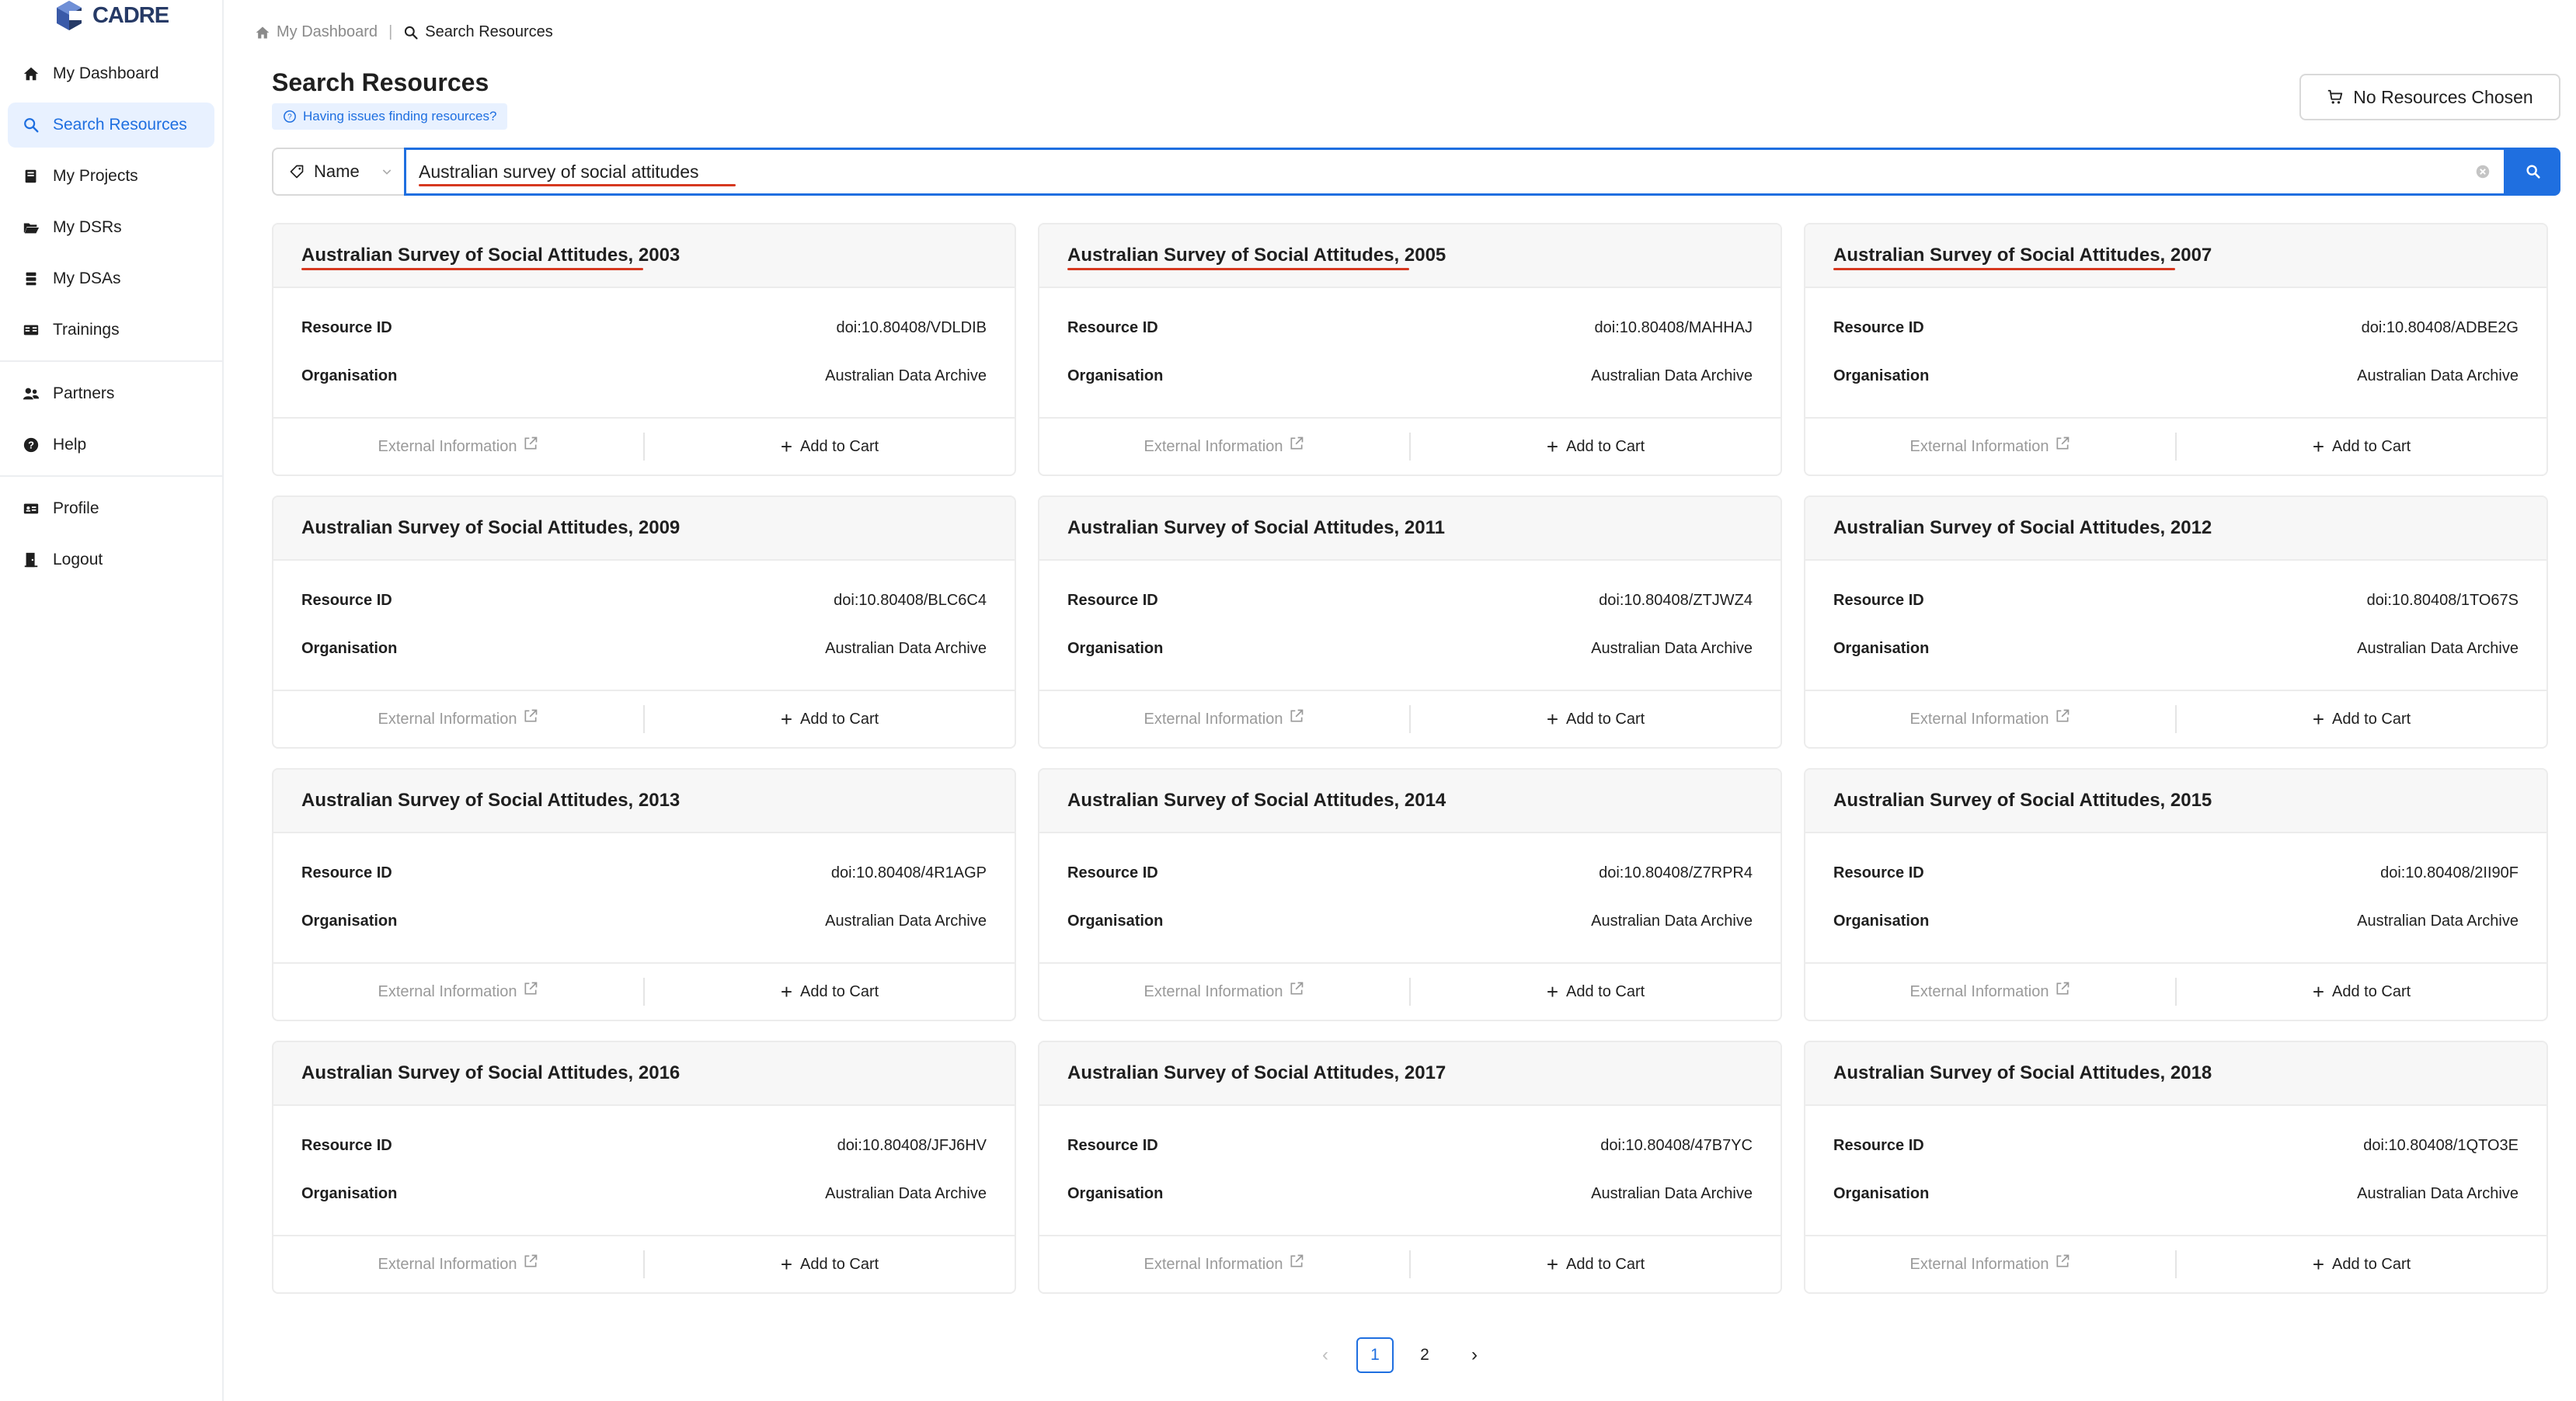 This screenshot has width=2576, height=1401. Describe the element at coordinates (1375, 1355) in the screenshot. I see `pagination-page-1: 1` at that location.